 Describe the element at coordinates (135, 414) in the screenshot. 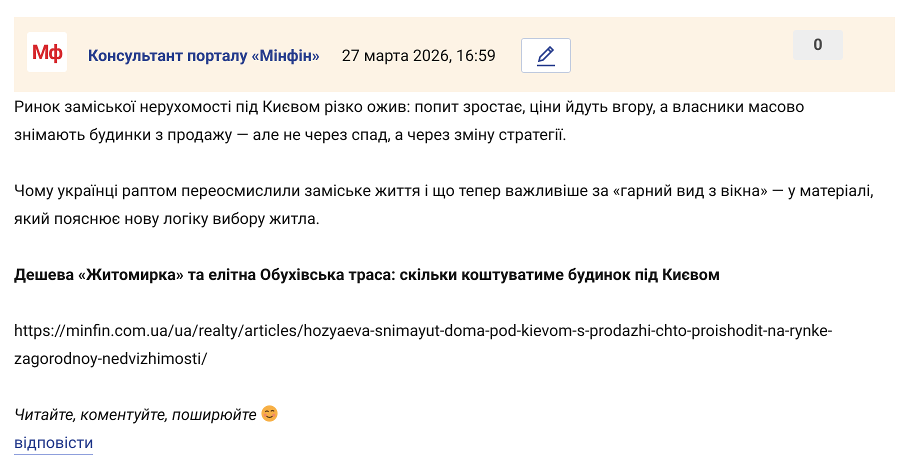

I see `closing-text: Читайте, коментуйте, поширюйте` at that location.